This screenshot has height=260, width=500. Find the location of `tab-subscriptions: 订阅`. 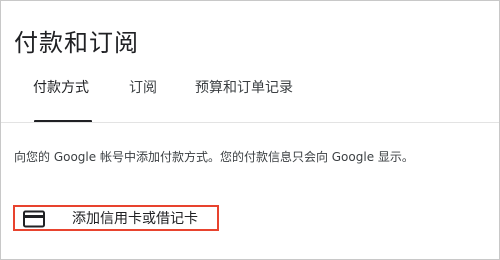

tab-subscriptions: 订阅 is located at coordinates (143, 88).